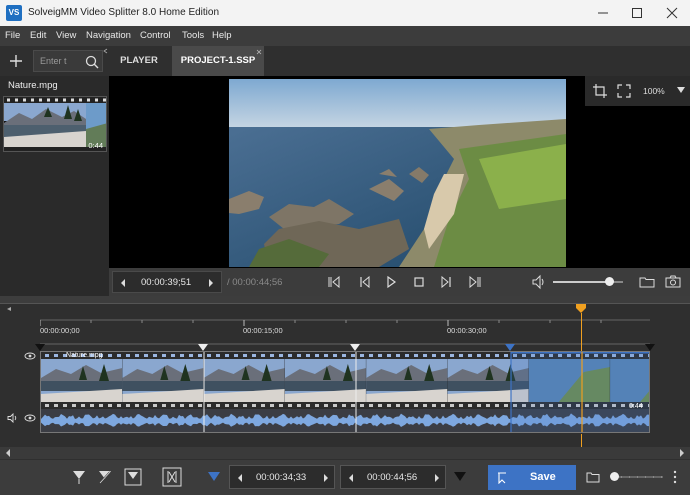 The image size is (690, 495). Describe the element at coordinates (222, 35) in the screenshot. I see `menu-help: Help` at that location.